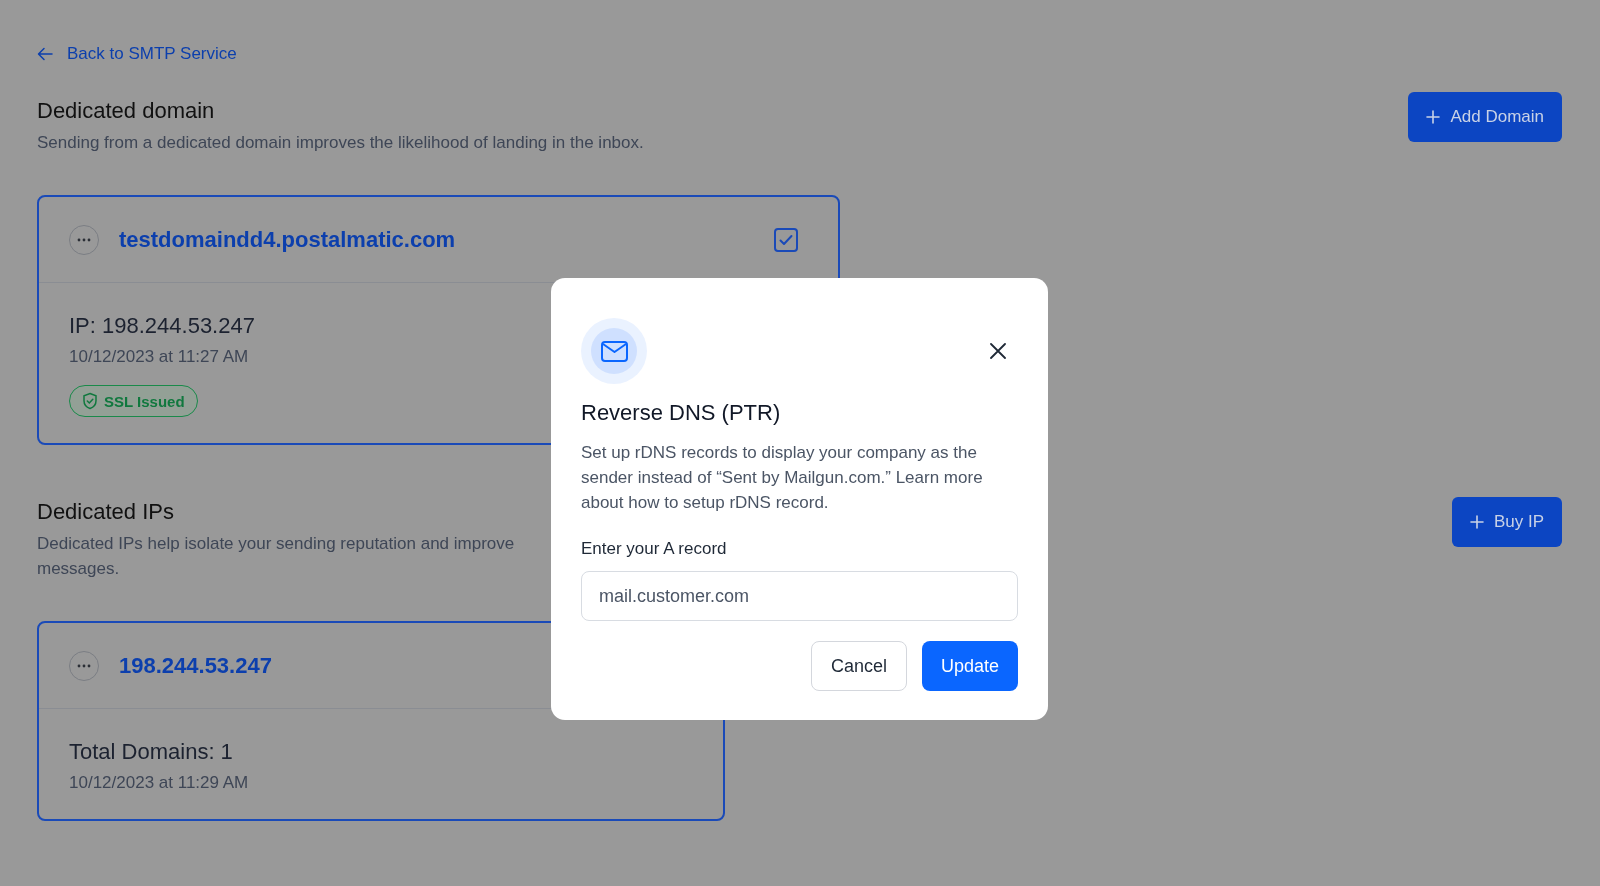 Image resolution: width=1600 pixels, height=886 pixels. Describe the element at coordinates (799, 596) in the screenshot. I see `a-record-input: mail.customer.com` at that location.